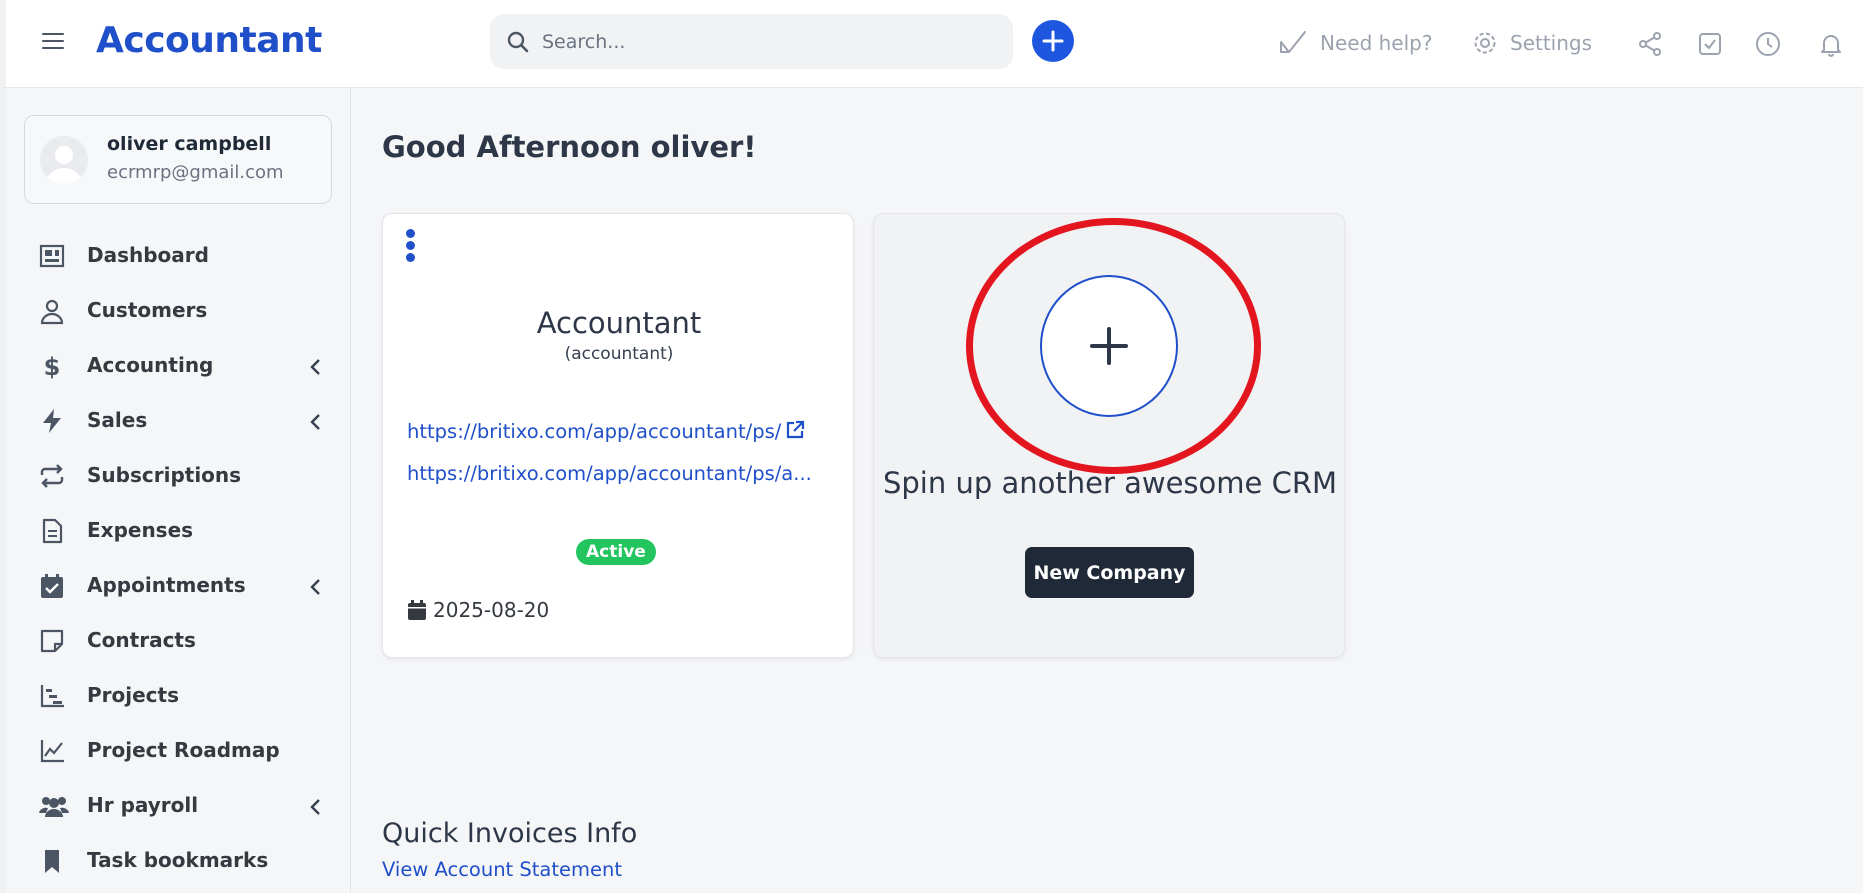  Describe the element at coordinates (178, 420) in the screenshot. I see `sidebar-item-sales: Sales` at that location.